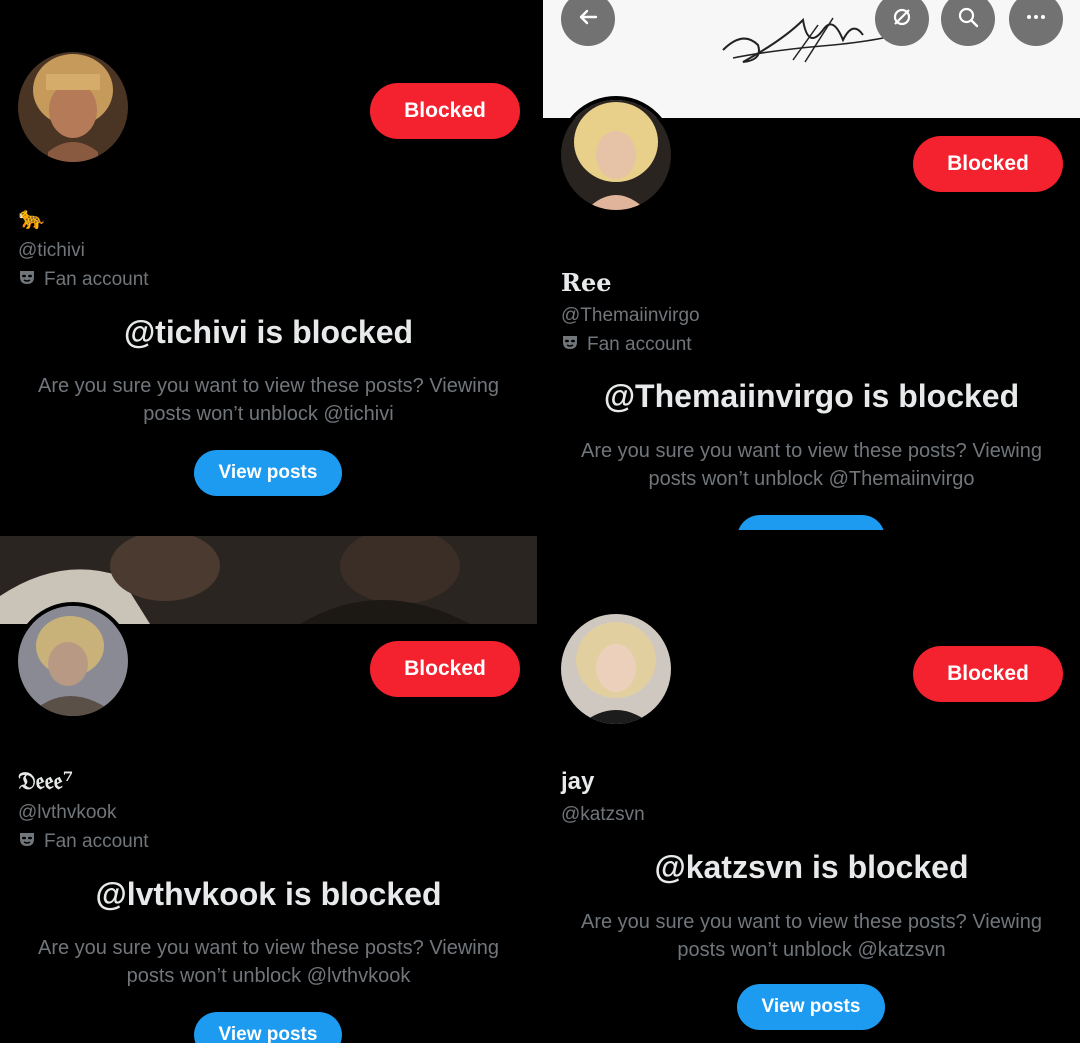  What do you see at coordinates (630, 315) in the screenshot?
I see `handle: @Themaiinvirgo` at bounding box center [630, 315].